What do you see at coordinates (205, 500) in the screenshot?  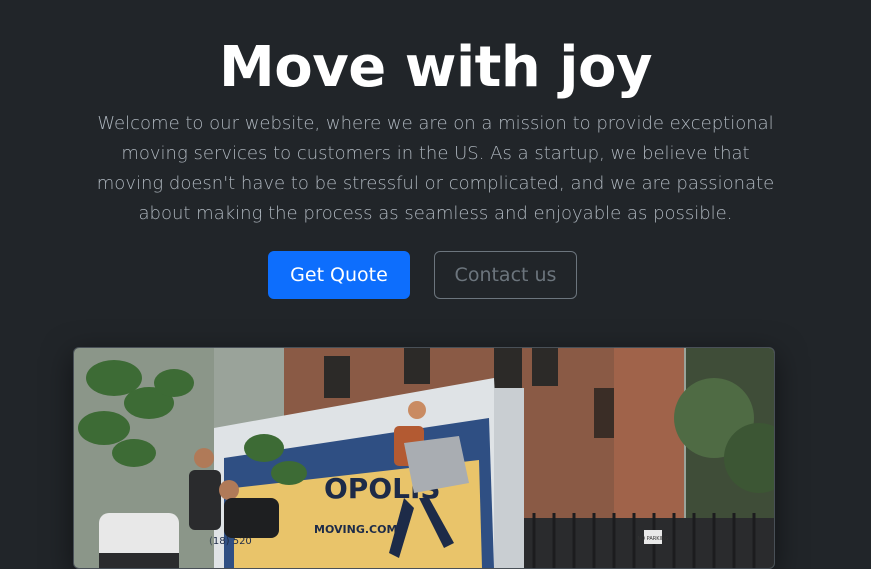 I see `person-left` at bounding box center [205, 500].